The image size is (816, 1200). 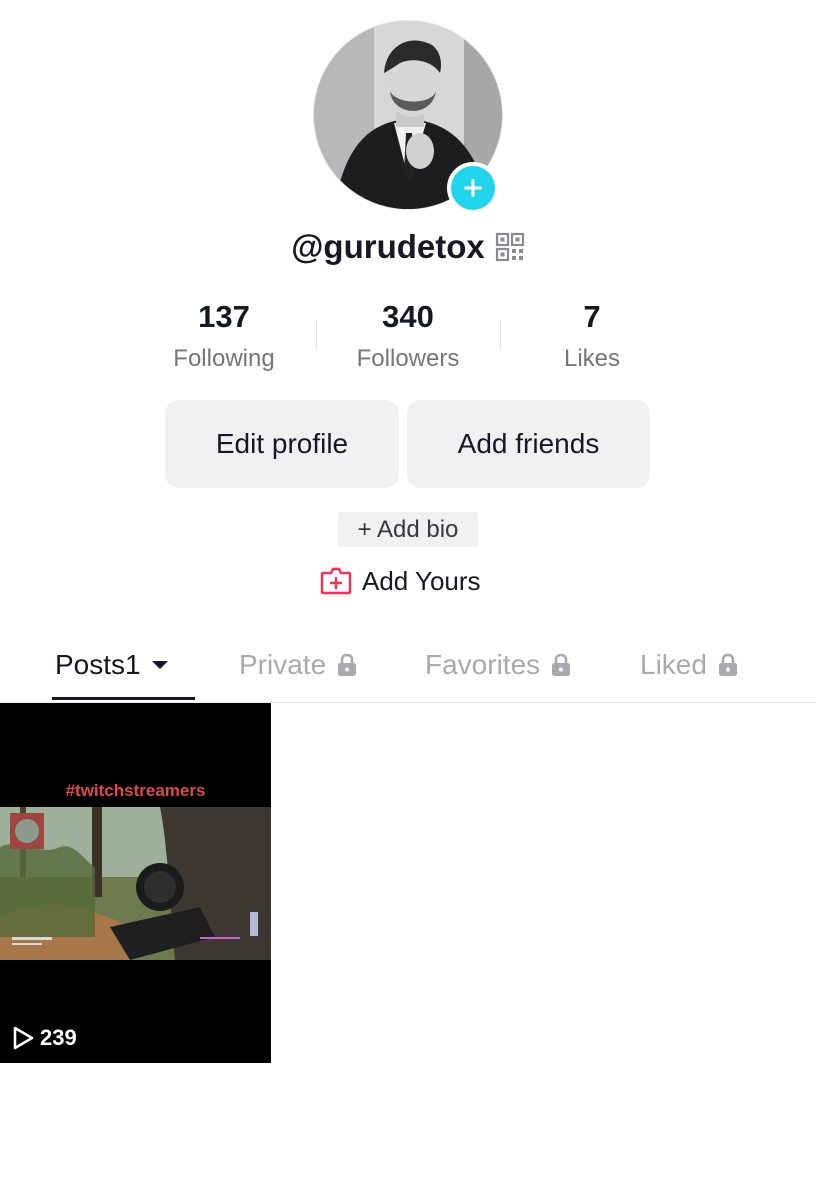 I want to click on tab-label: Liked, so click(x=673, y=664).